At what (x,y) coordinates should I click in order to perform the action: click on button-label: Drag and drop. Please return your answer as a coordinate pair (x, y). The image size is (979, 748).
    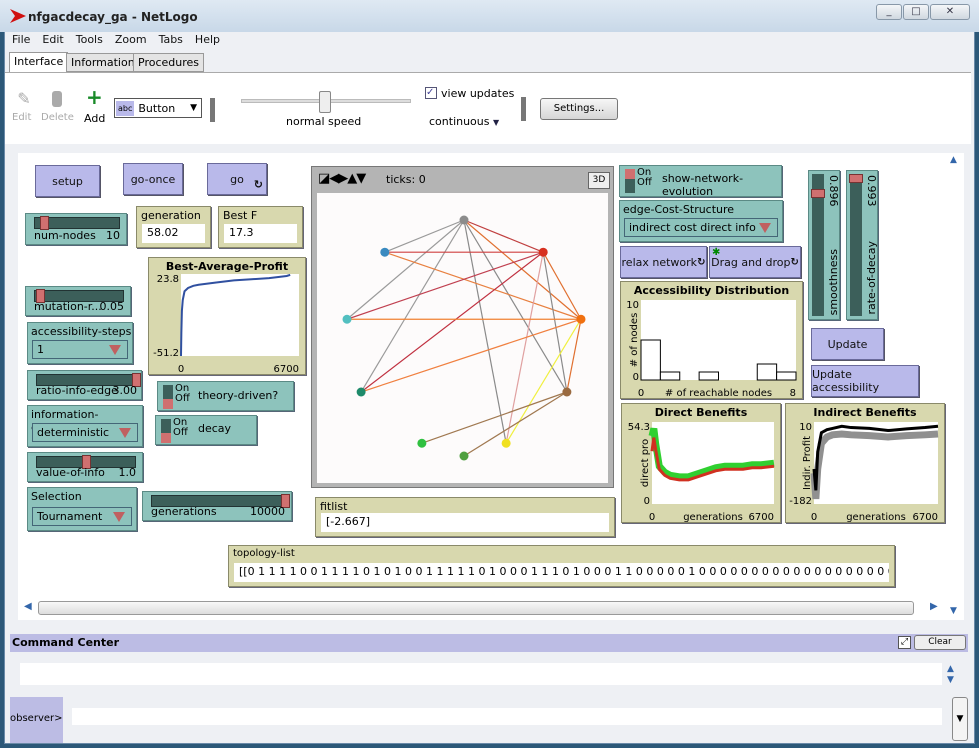
    Looking at the image, I should click on (751, 262).